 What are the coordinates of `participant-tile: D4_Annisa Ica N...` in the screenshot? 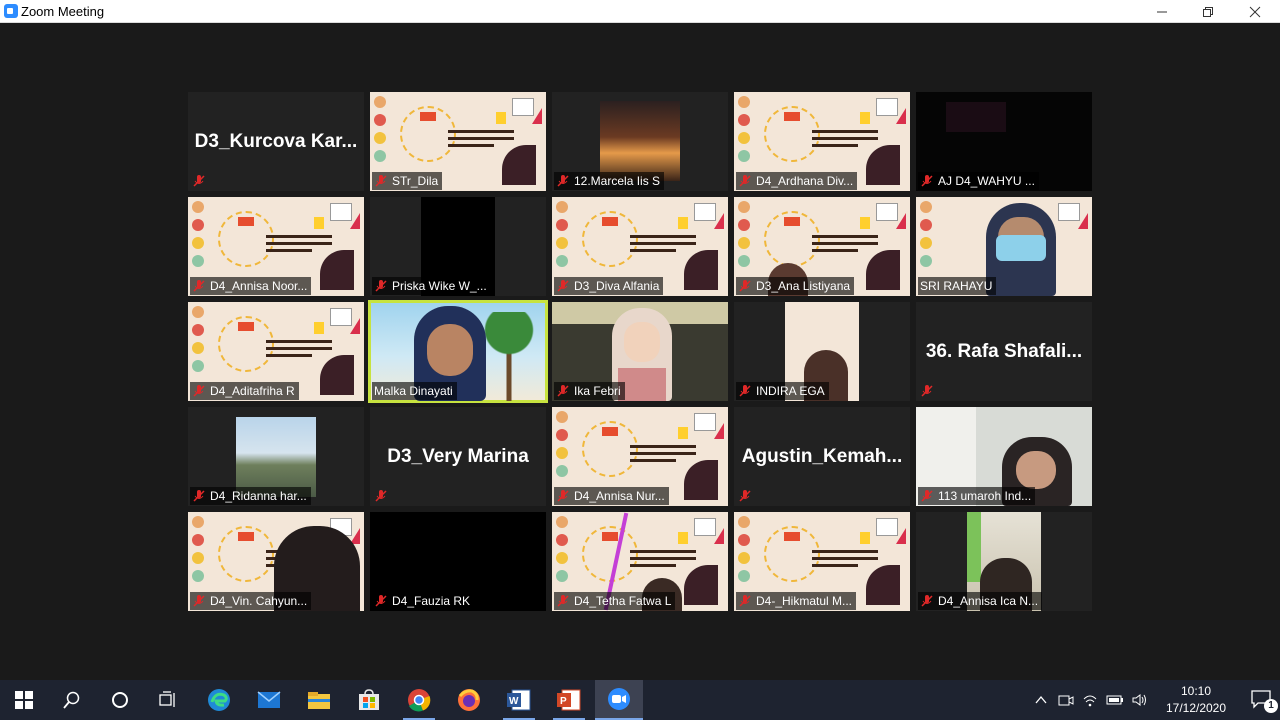 It's located at (1004, 561).